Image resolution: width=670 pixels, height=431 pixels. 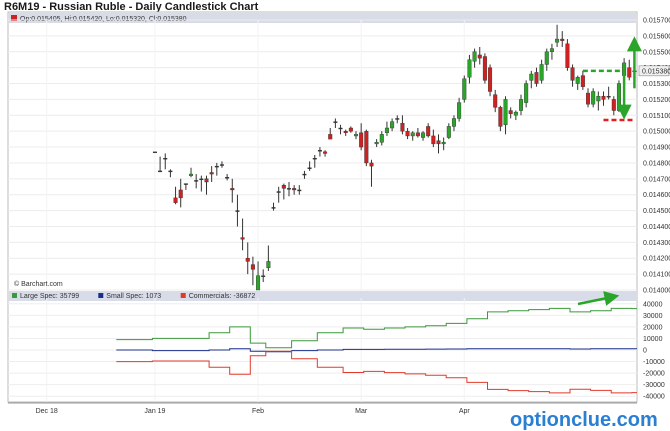 What do you see at coordinates (656, 116) in the screenshot?
I see `price-y-tick-label: 0.015100` at bounding box center [656, 116].